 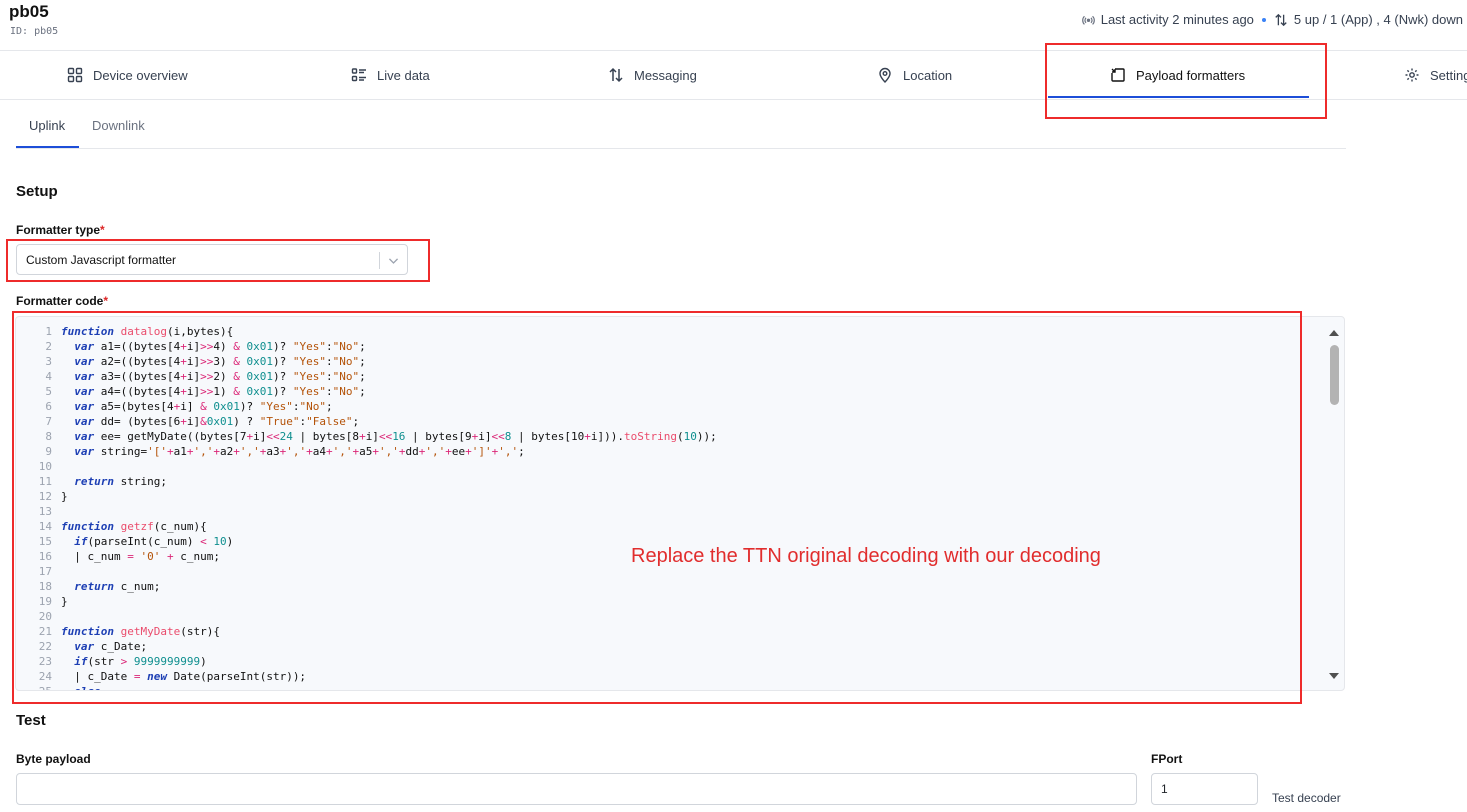 What do you see at coordinates (928, 75) in the screenshot?
I see `tab-label: Location` at bounding box center [928, 75].